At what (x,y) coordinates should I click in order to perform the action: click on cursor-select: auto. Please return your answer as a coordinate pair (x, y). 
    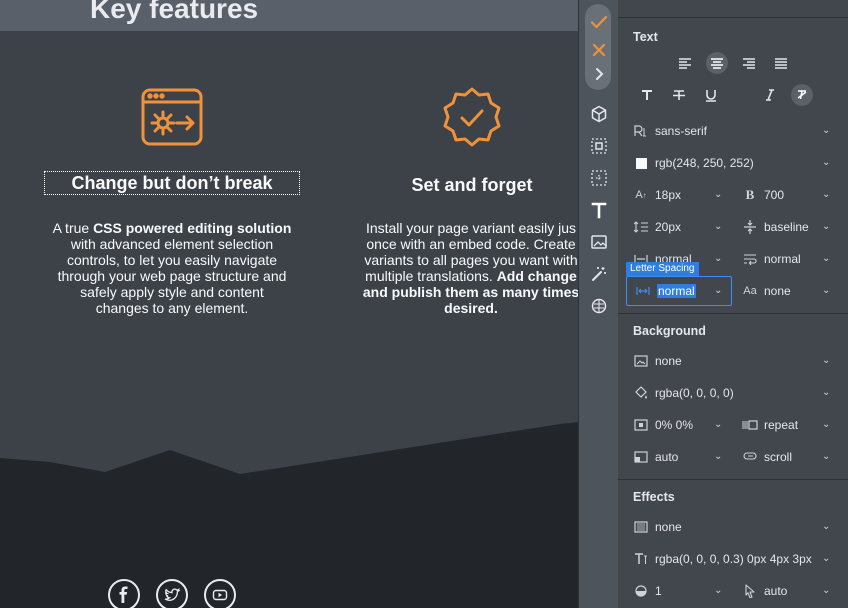
    Looking at the image, I should click on (782, 591).